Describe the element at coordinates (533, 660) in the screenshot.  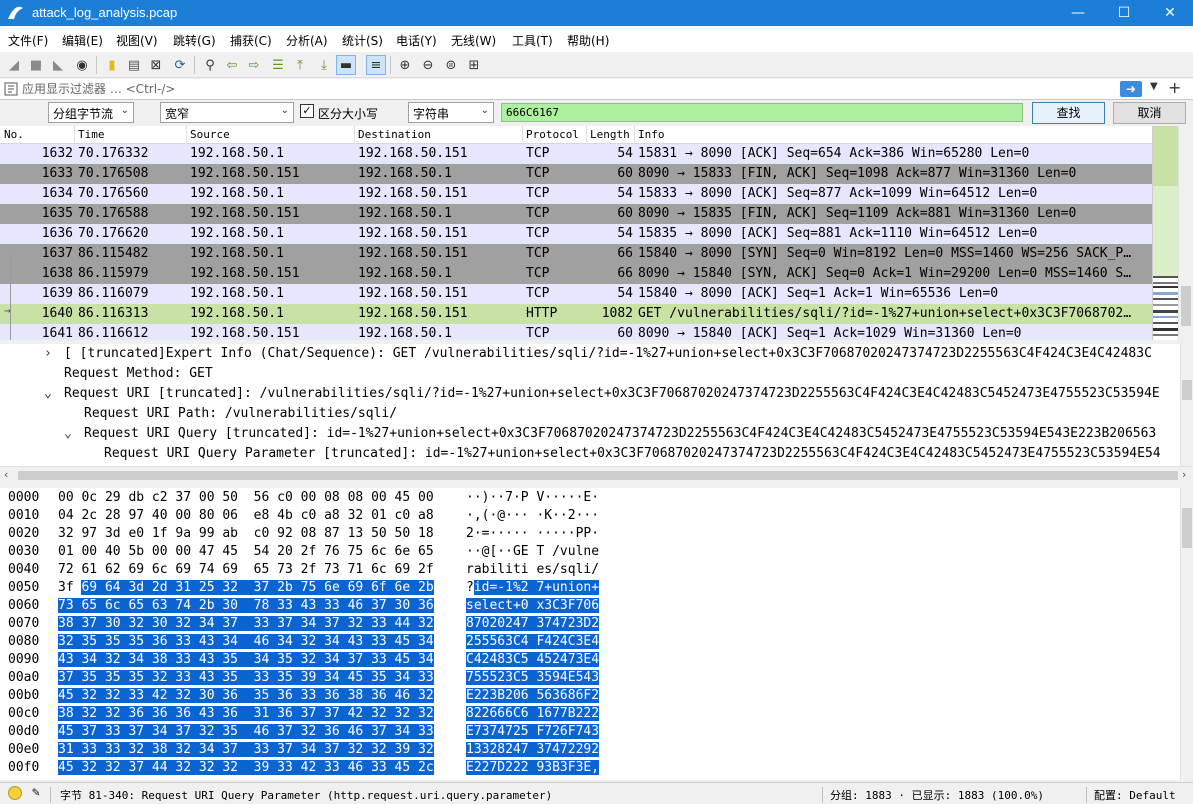
I see `ascii-bytes: C42483C5 452473E4` at that location.